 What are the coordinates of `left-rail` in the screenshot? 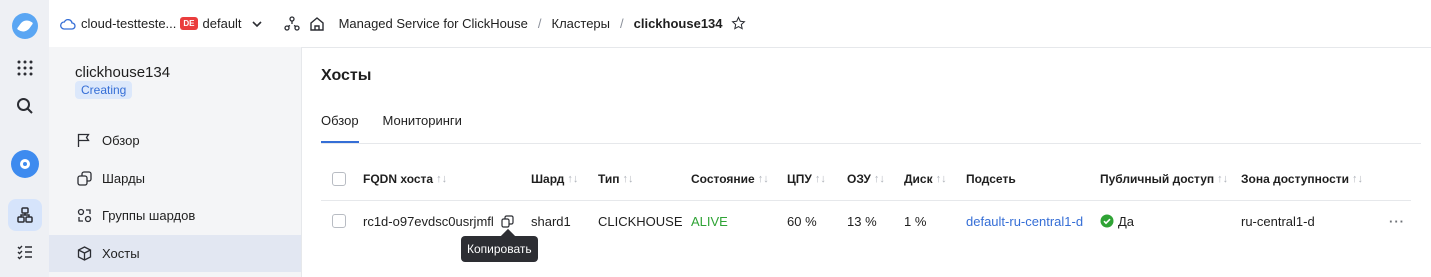 It's located at (24, 138).